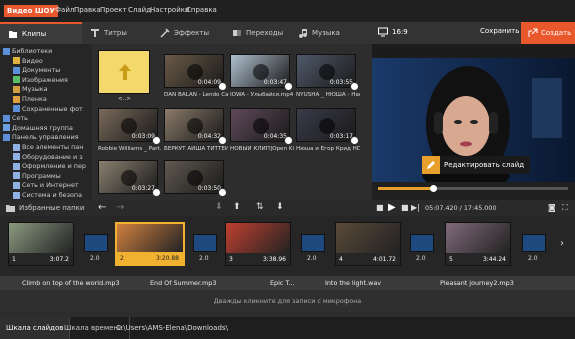 Image resolution: width=575 pixels, height=339 pixels. What do you see at coordinates (42, 127) in the screenshot?
I see `tree-item-label: Домашняя группа` at bounding box center [42, 127].